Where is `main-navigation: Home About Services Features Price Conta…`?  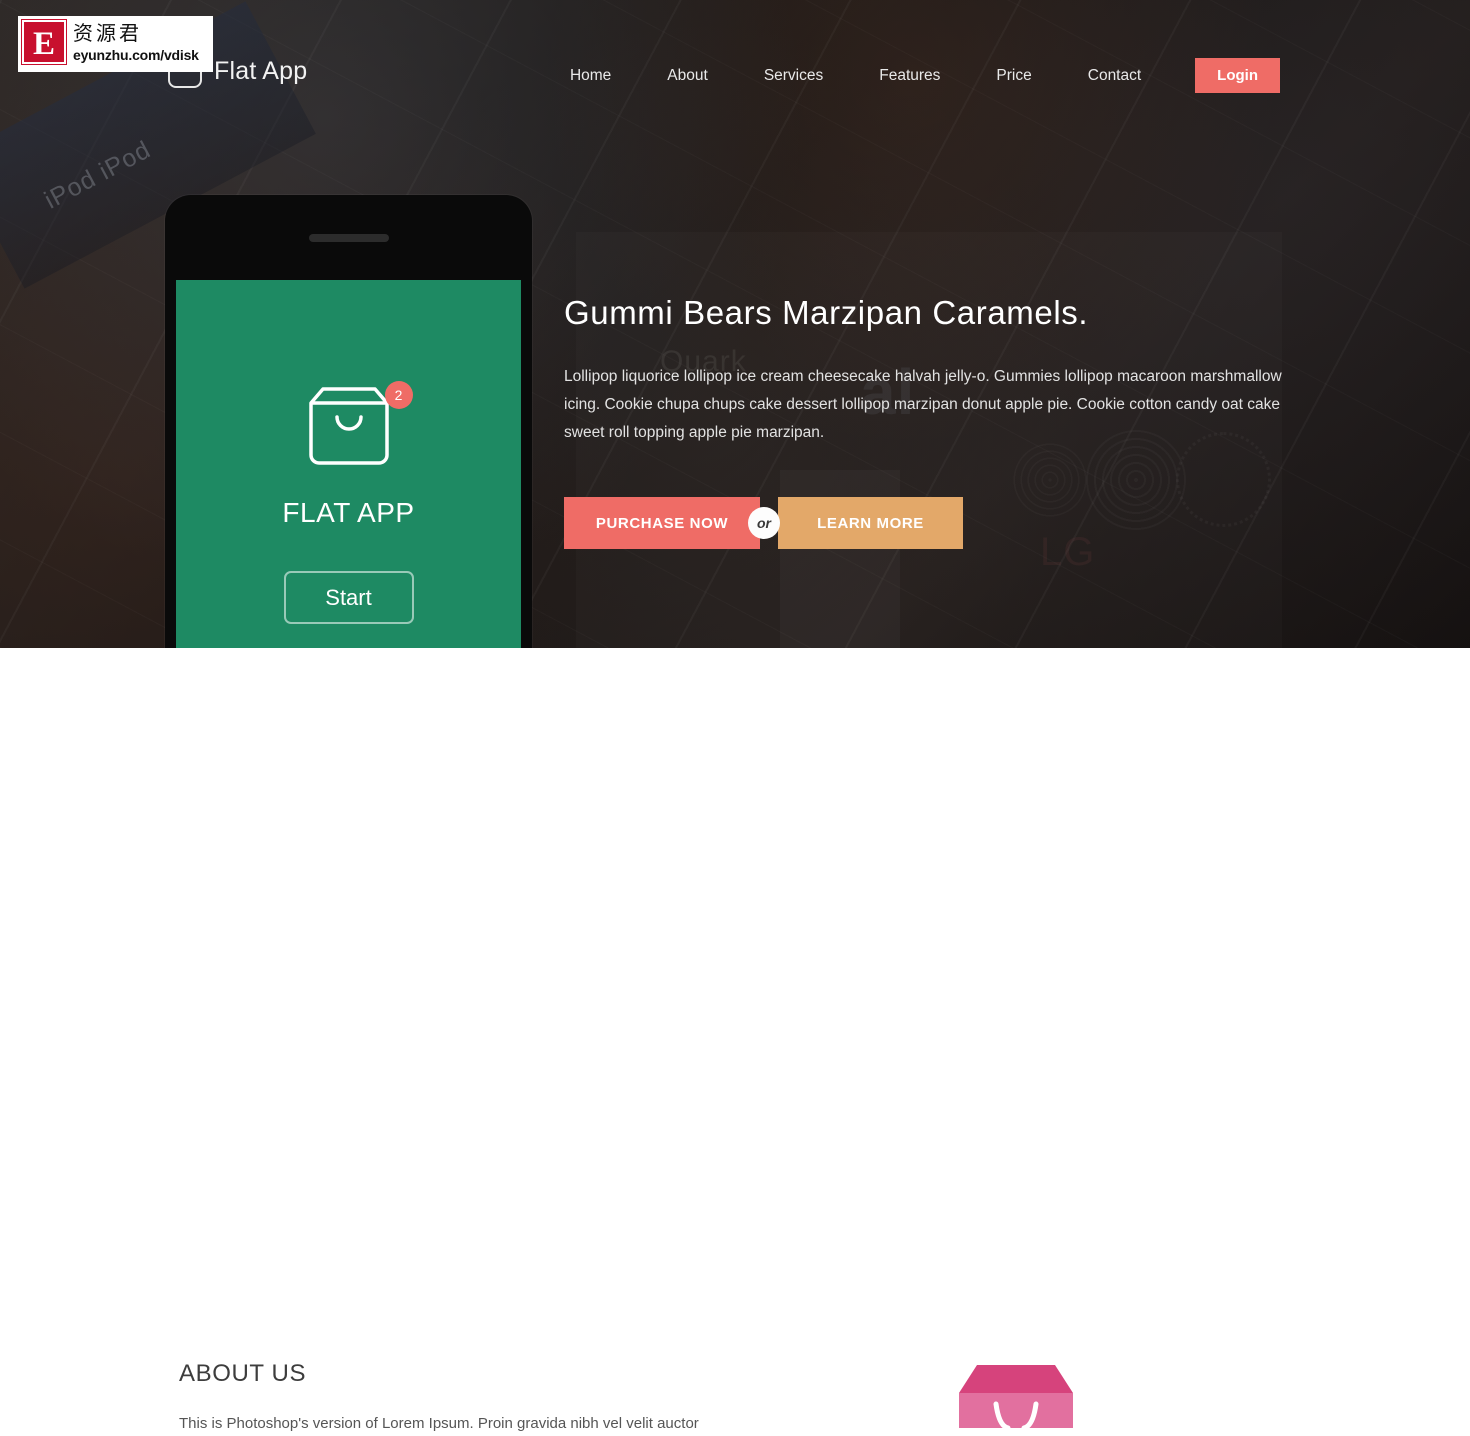
main-navigation: Home About Services Features Price Conta… is located at coordinates (925, 75).